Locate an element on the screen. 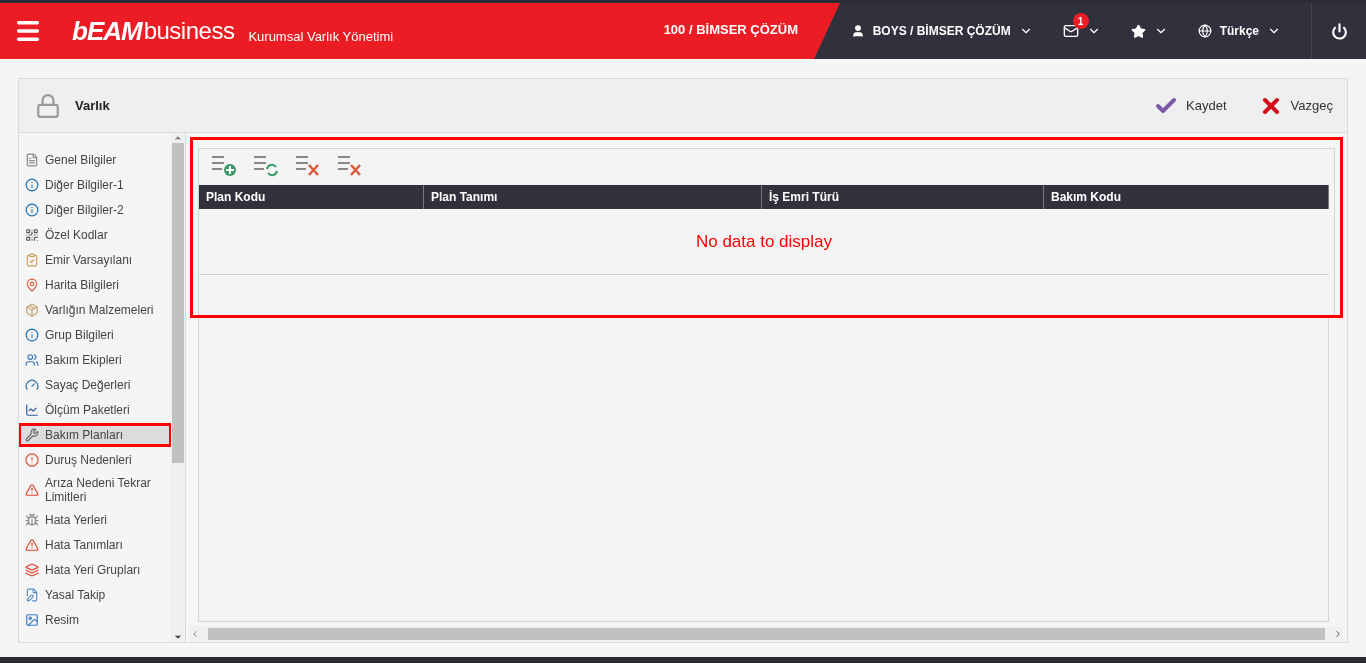 The image size is (1366, 663). sidebar-item: Hata Yeri Grupları is located at coordinates (95, 570).